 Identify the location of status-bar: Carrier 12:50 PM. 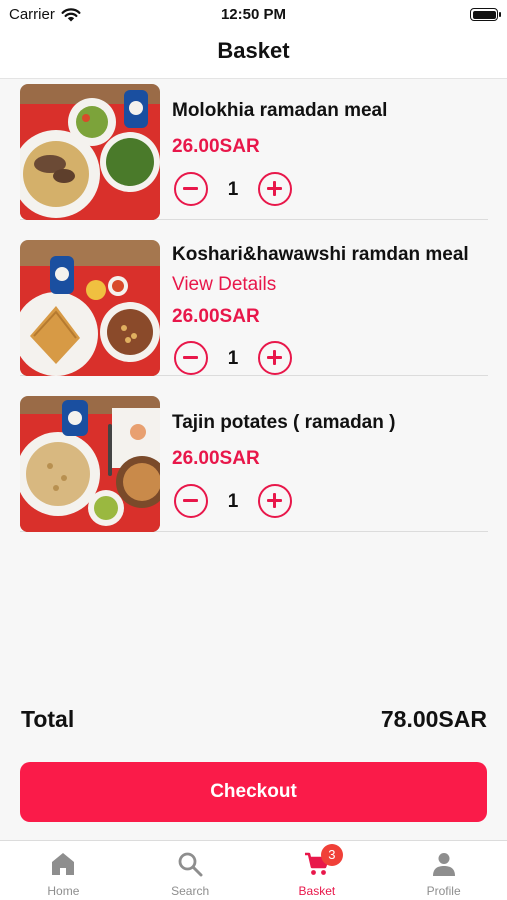
(253, 15).